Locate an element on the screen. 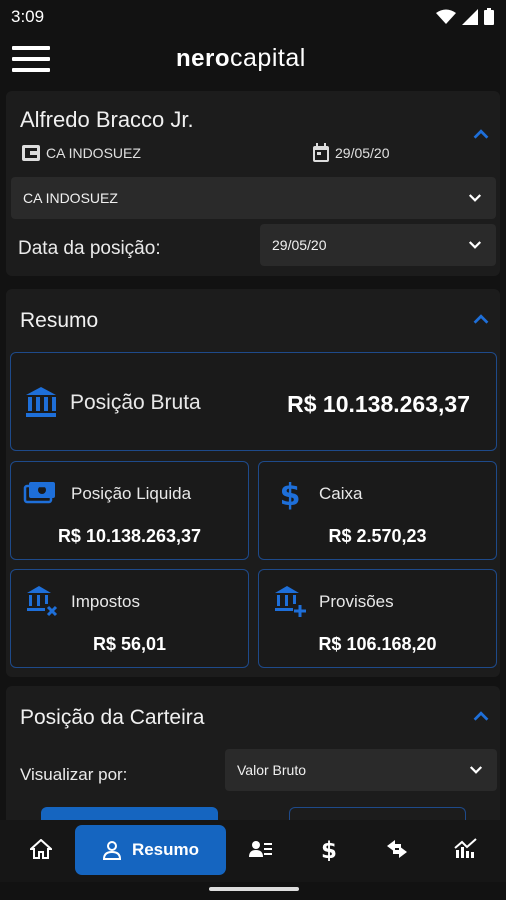 This screenshot has height=900, width=506. home-indicator is located at coordinates (254, 889).